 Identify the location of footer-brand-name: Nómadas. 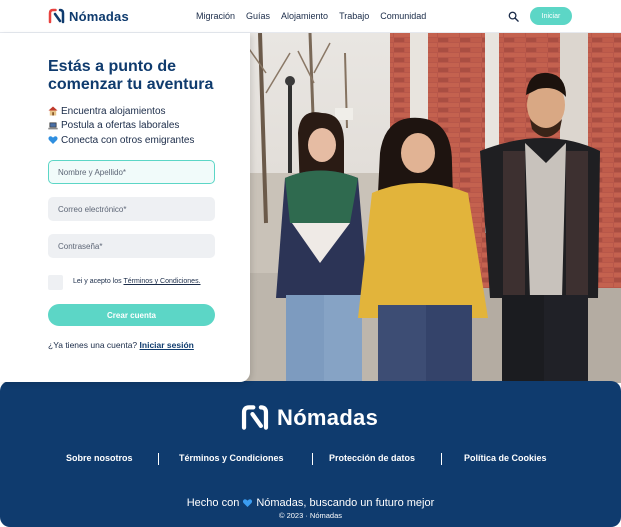
(328, 417).